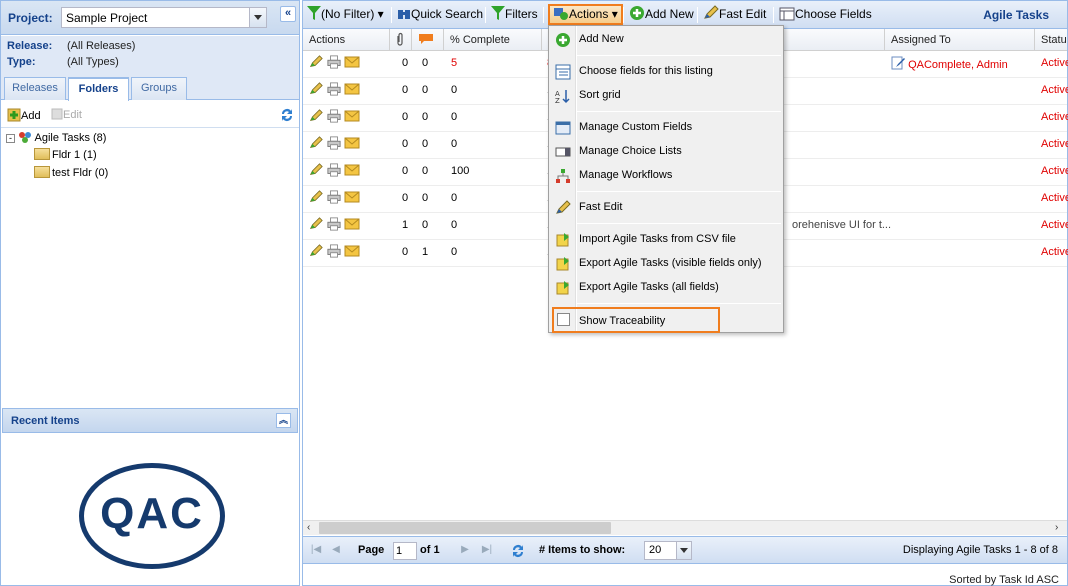  What do you see at coordinates (283, 420) in the screenshot?
I see `expand-up-icon: ︽` at bounding box center [283, 420].